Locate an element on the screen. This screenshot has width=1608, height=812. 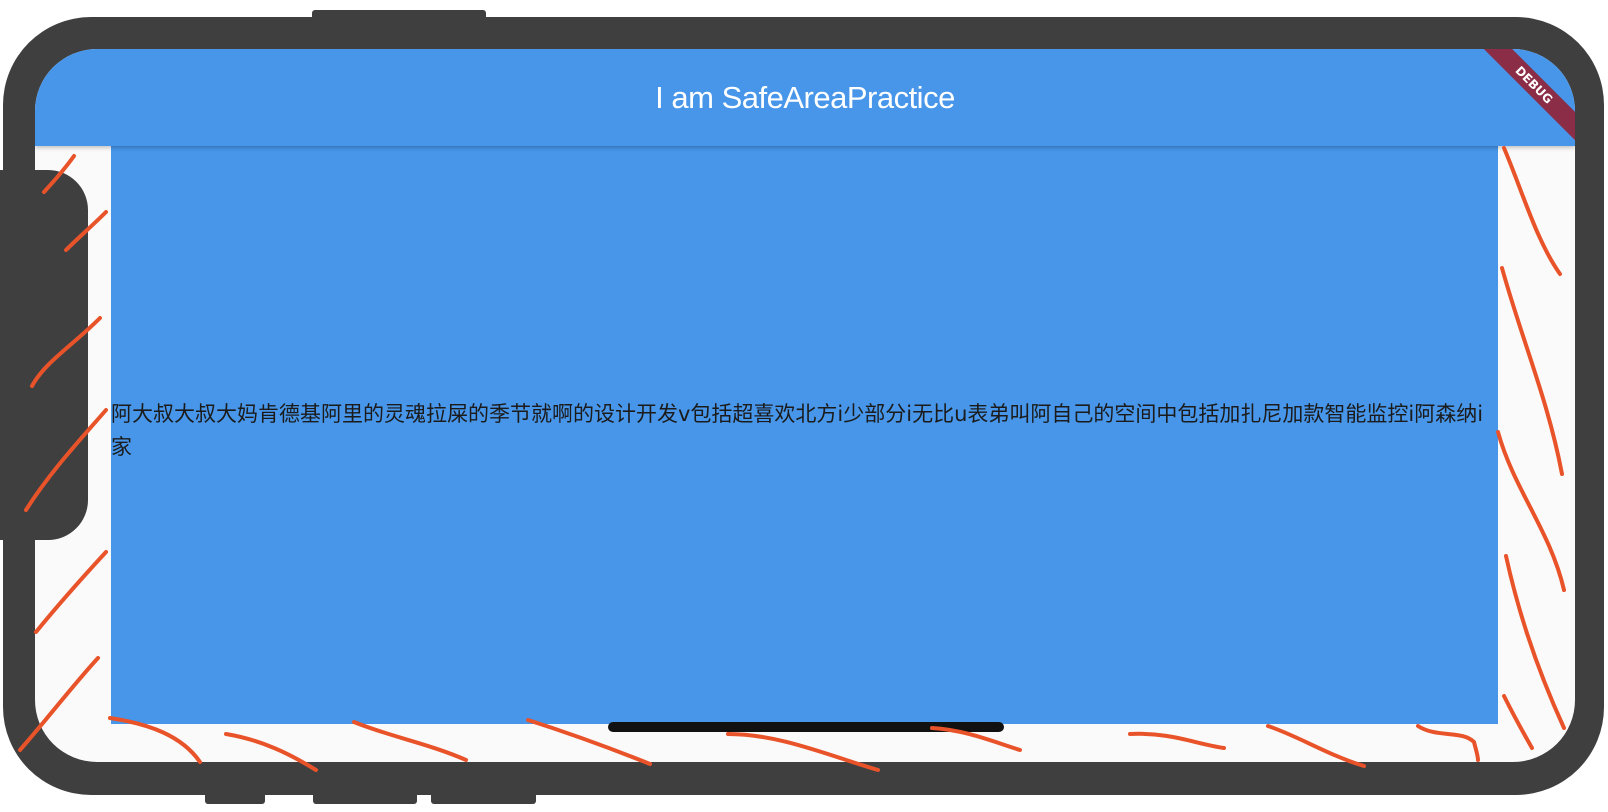
device-notch is located at coordinates (44, 355).